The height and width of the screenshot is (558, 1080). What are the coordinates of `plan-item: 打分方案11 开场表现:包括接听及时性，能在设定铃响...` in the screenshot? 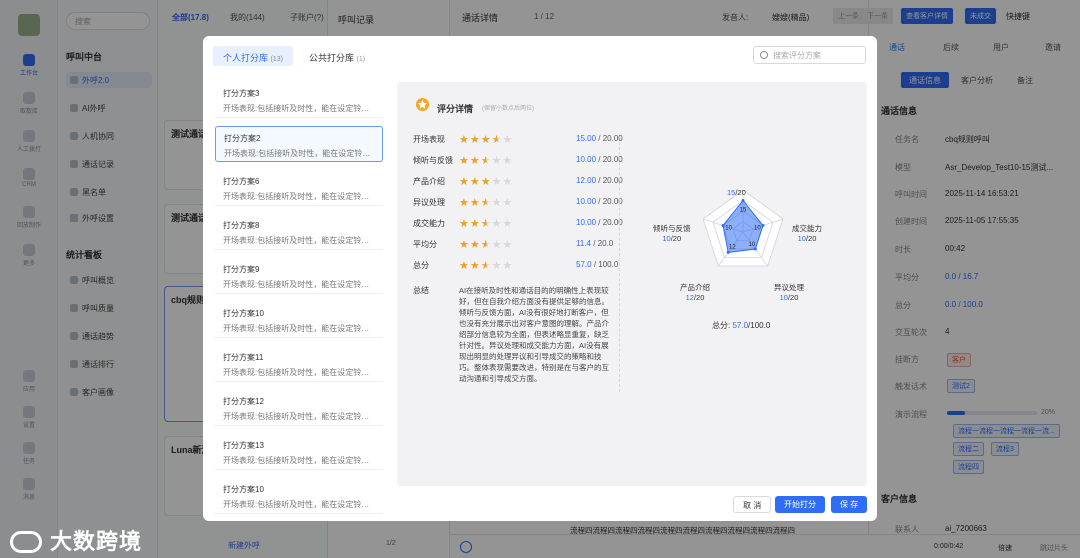 It's located at (299, 364).